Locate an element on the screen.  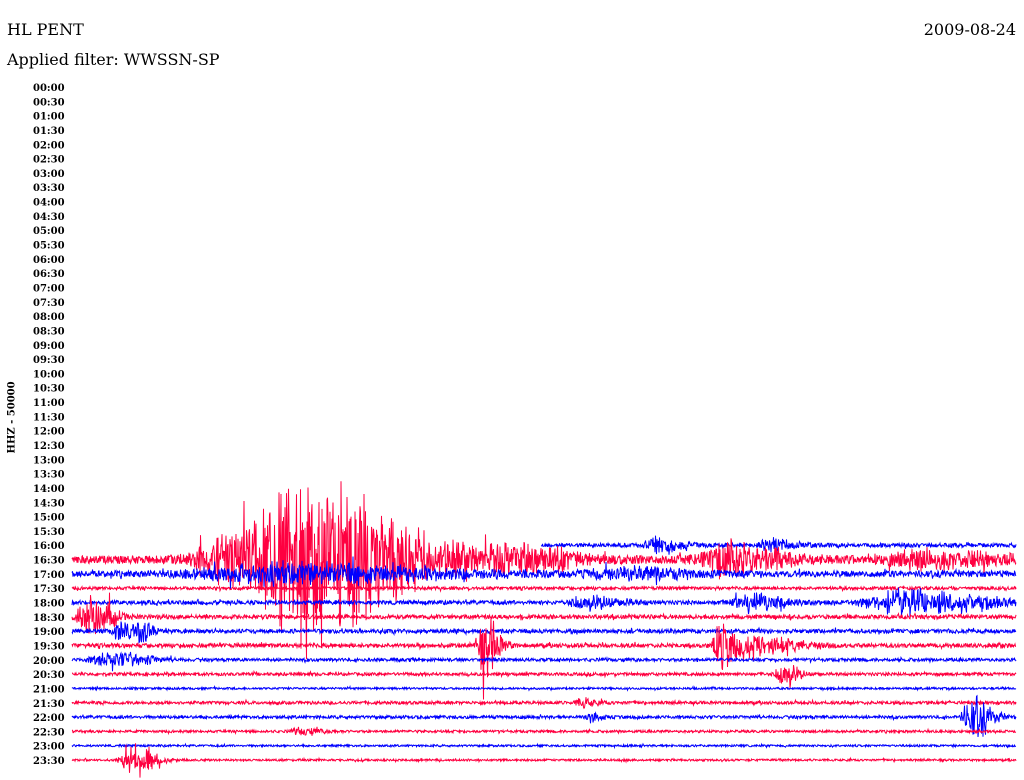
tick-label: 06:00 is located at coordinates (49, 260).